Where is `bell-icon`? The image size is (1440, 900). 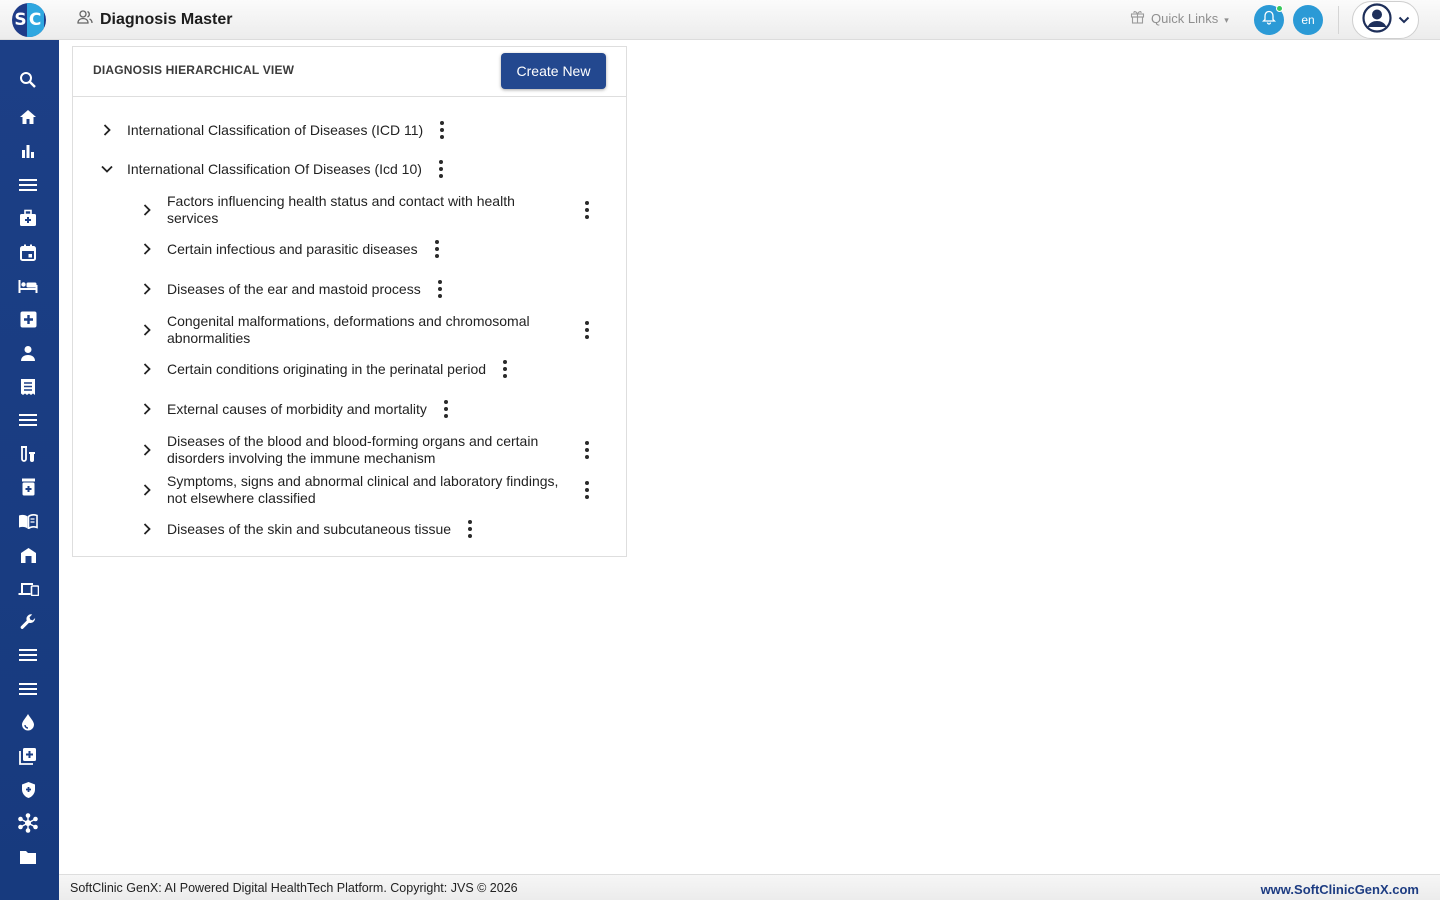
bell-icon is located at coordinates (1269, 20).